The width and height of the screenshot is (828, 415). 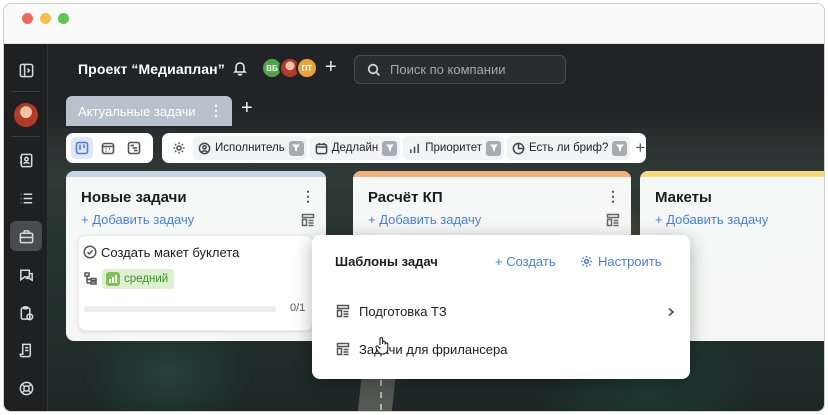 What do you see at coordinates (26, 388) in the screenshot?
I see `support-icon` at bounding box center [26, 388].